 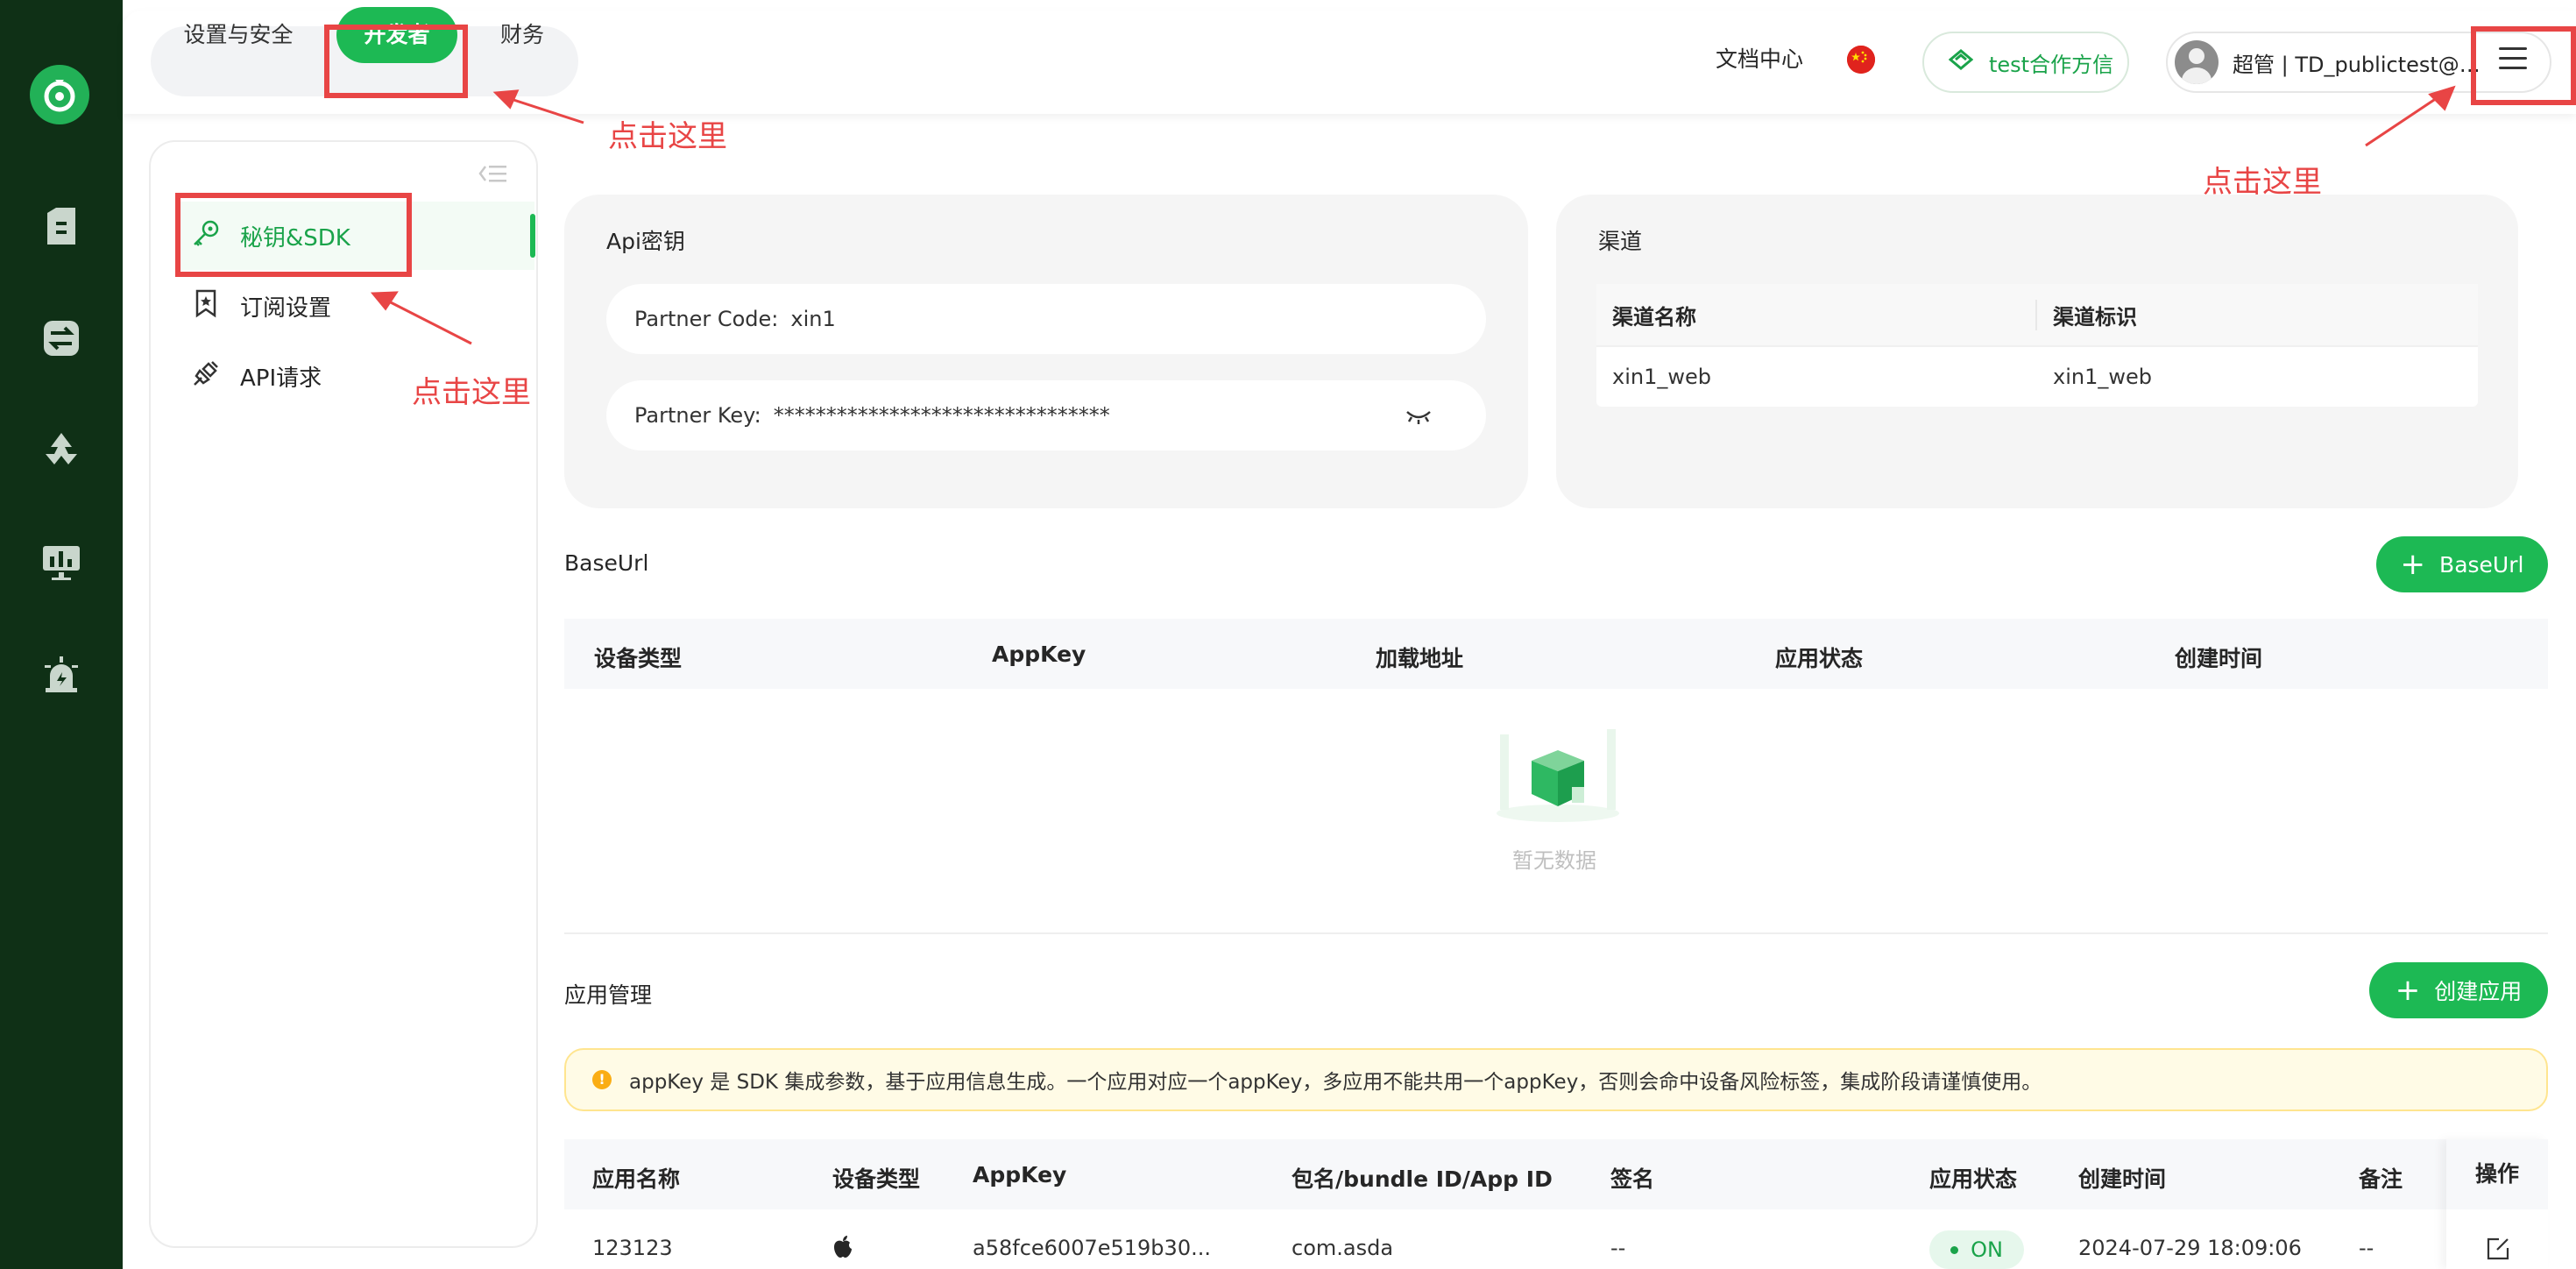 What do you see at coordinates (2262, 182) in the screenshot?
I see `annotation-click-here-menu: 点击这里` at bounding box center [2262, 182].